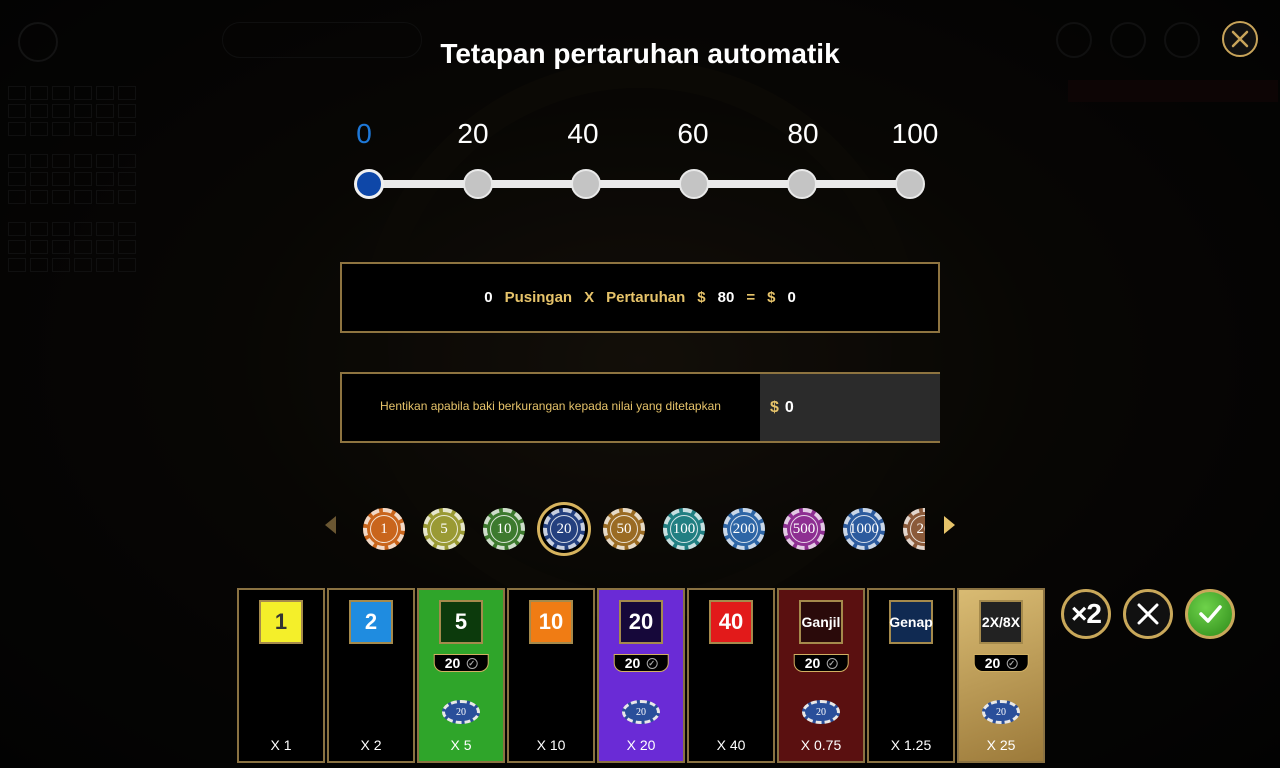 The width and height of the screenshot is (1280, 768). Describe the element at coordinates (641, 745) in the screenshot. I see `bet-multiplier: X 20` at that location.